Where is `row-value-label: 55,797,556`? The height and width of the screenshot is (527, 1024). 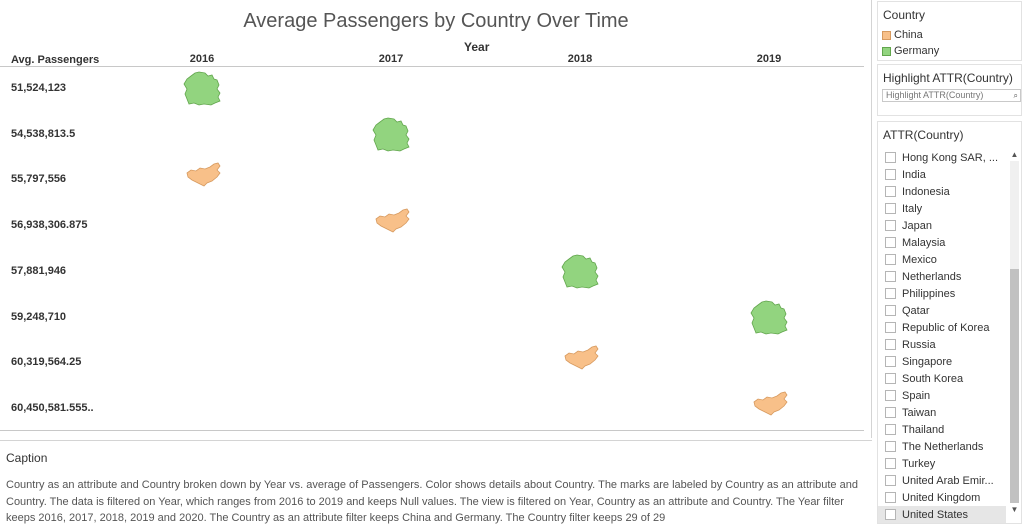
row-value-label: 55,797,556 is located at coordinates (39, 179).